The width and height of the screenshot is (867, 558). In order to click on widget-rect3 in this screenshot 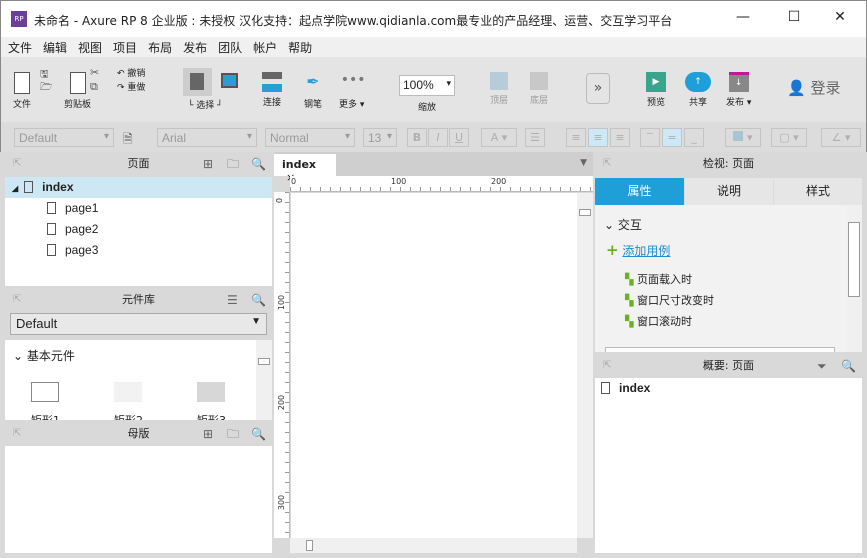, I will do `click(211, 392)`.